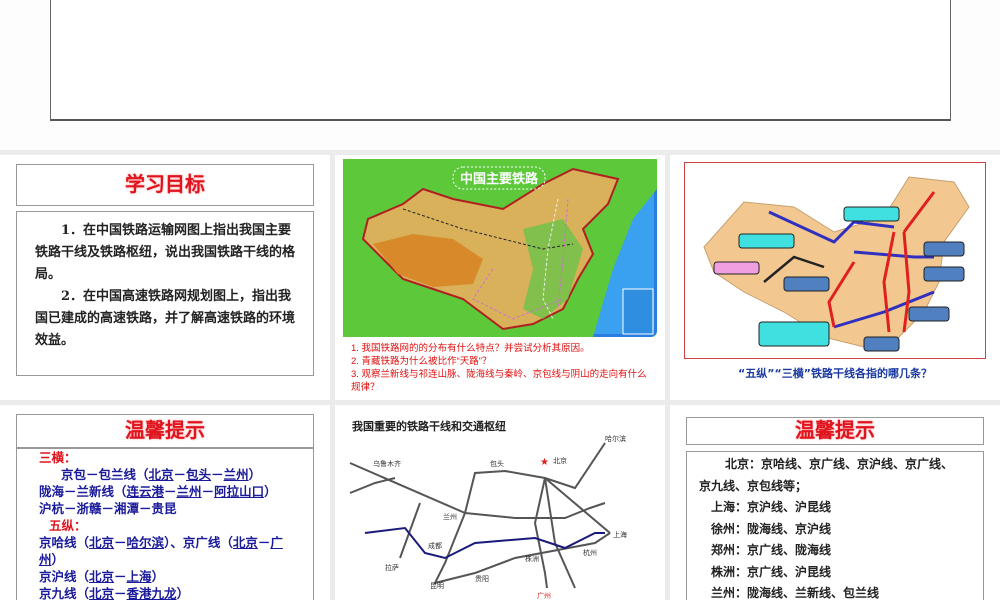  Describe the element at coordinates (198, 474) in the screenshot. I see `city-link: 包头` at that location.